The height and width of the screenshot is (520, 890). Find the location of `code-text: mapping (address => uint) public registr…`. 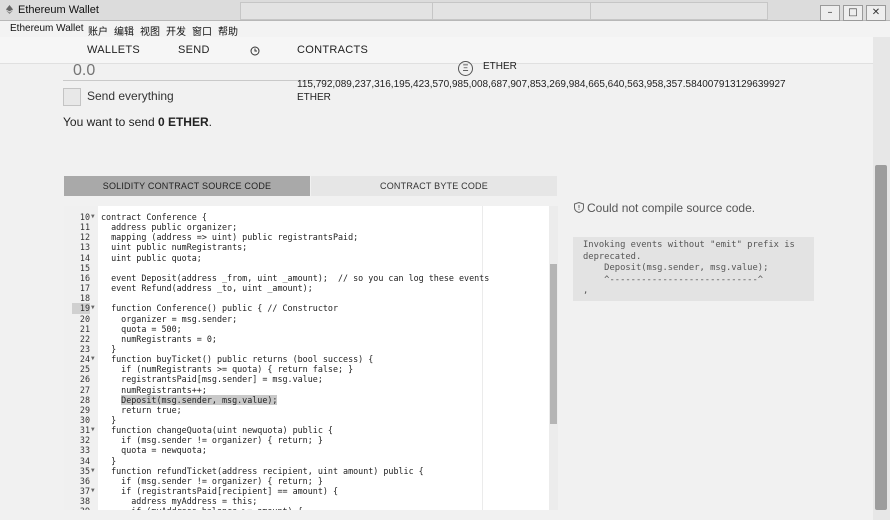

code-text: mapping (address => uint) public registr… is located at coordinates (230, 237).